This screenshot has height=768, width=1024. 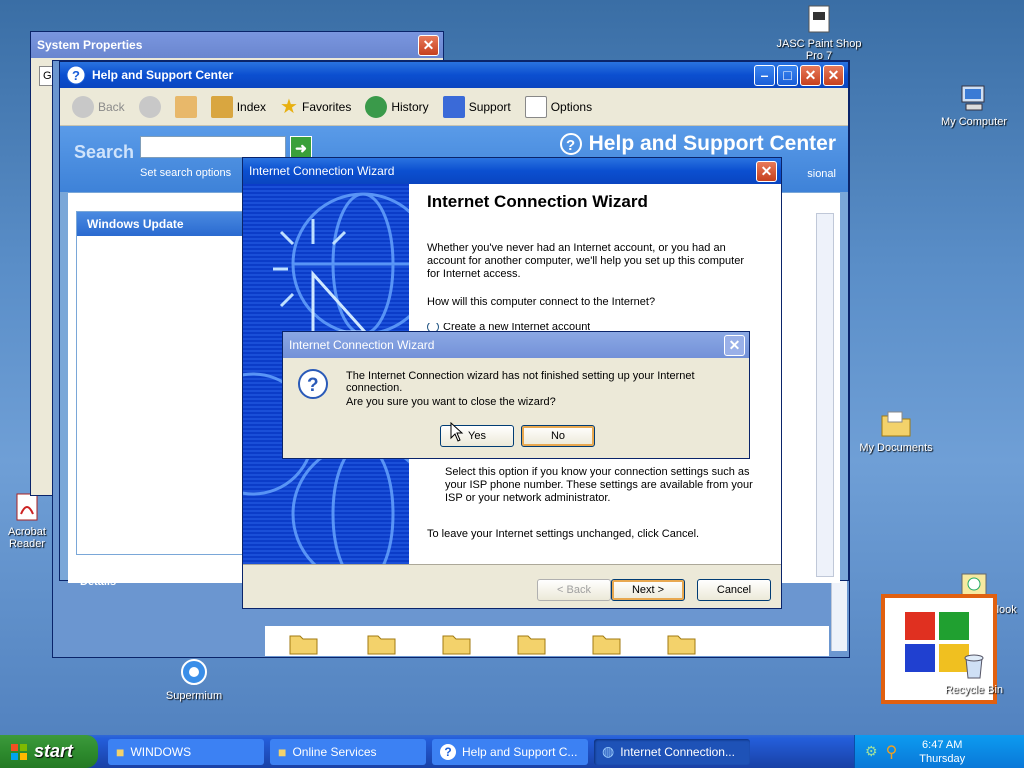 I want to click on desktop-icon-label: Acrobat Reader, so click(x=27, y=538).